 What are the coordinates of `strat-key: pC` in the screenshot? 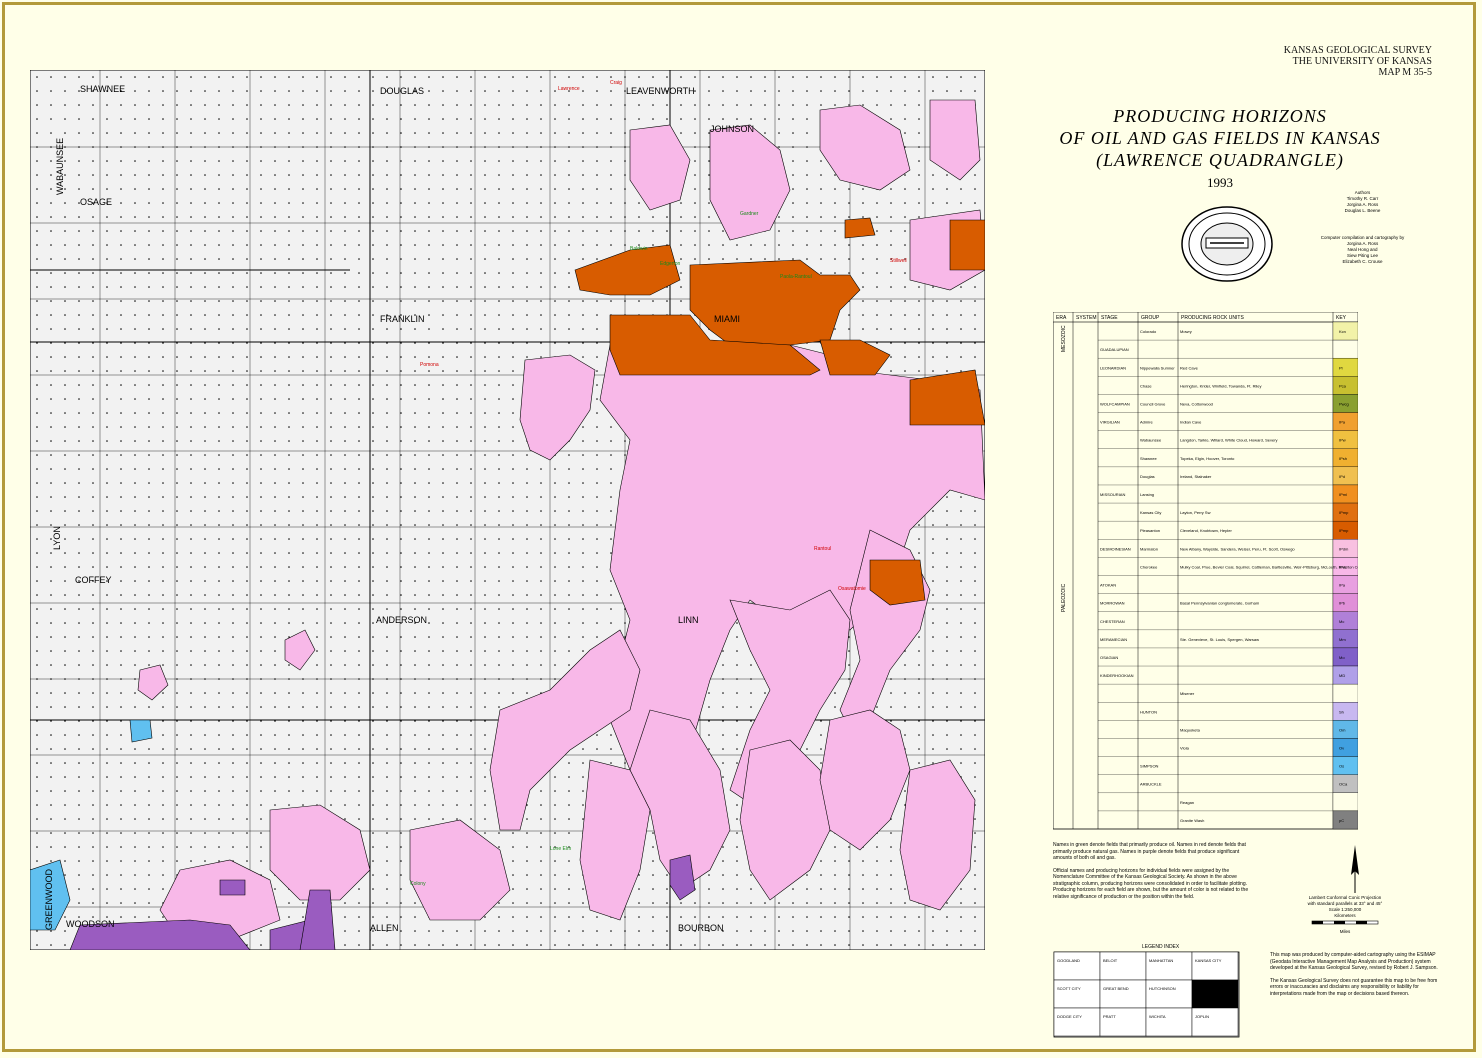 It's located at (1341, 820).